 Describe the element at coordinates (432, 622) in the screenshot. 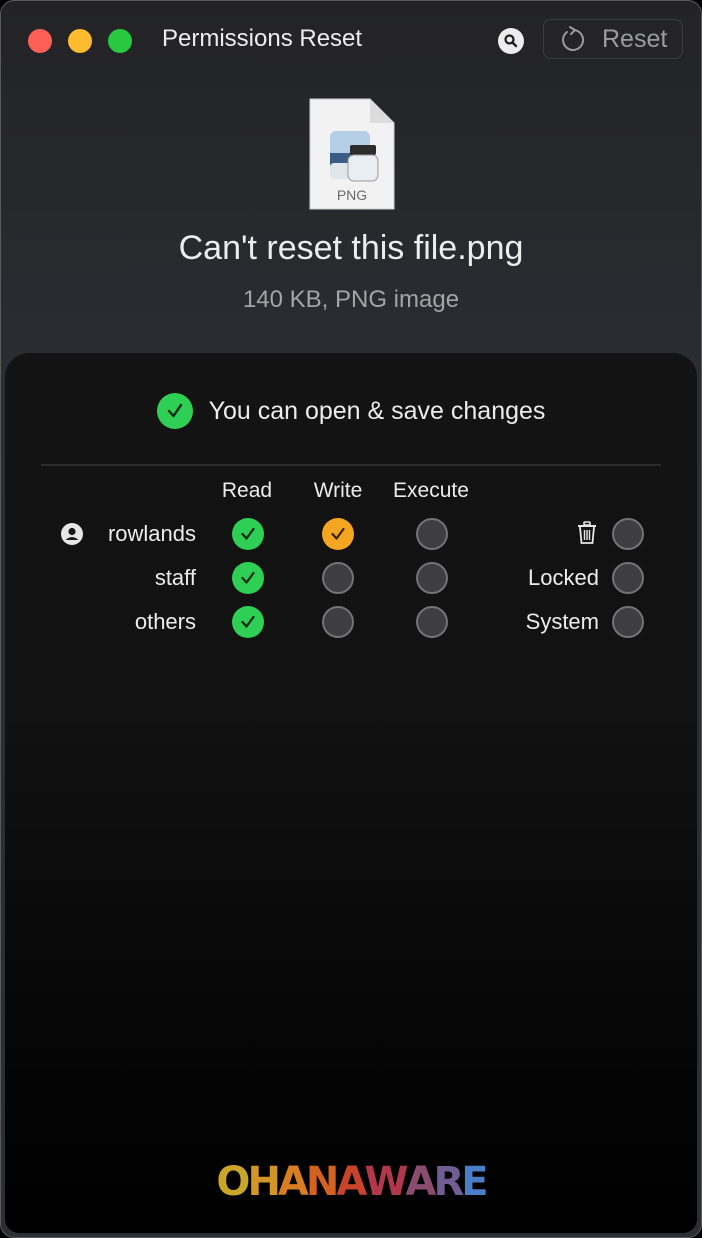

I see `others-execute-toggle` at that location.